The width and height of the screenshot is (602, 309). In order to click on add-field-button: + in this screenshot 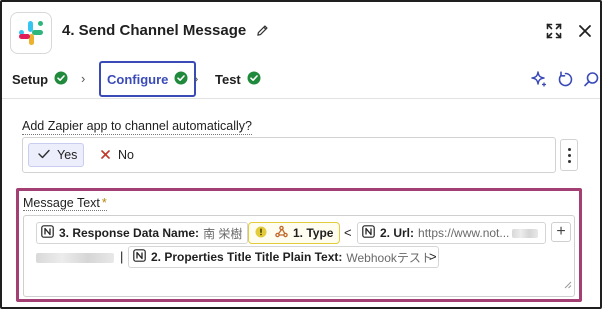, I will do `click(561, 232)`.